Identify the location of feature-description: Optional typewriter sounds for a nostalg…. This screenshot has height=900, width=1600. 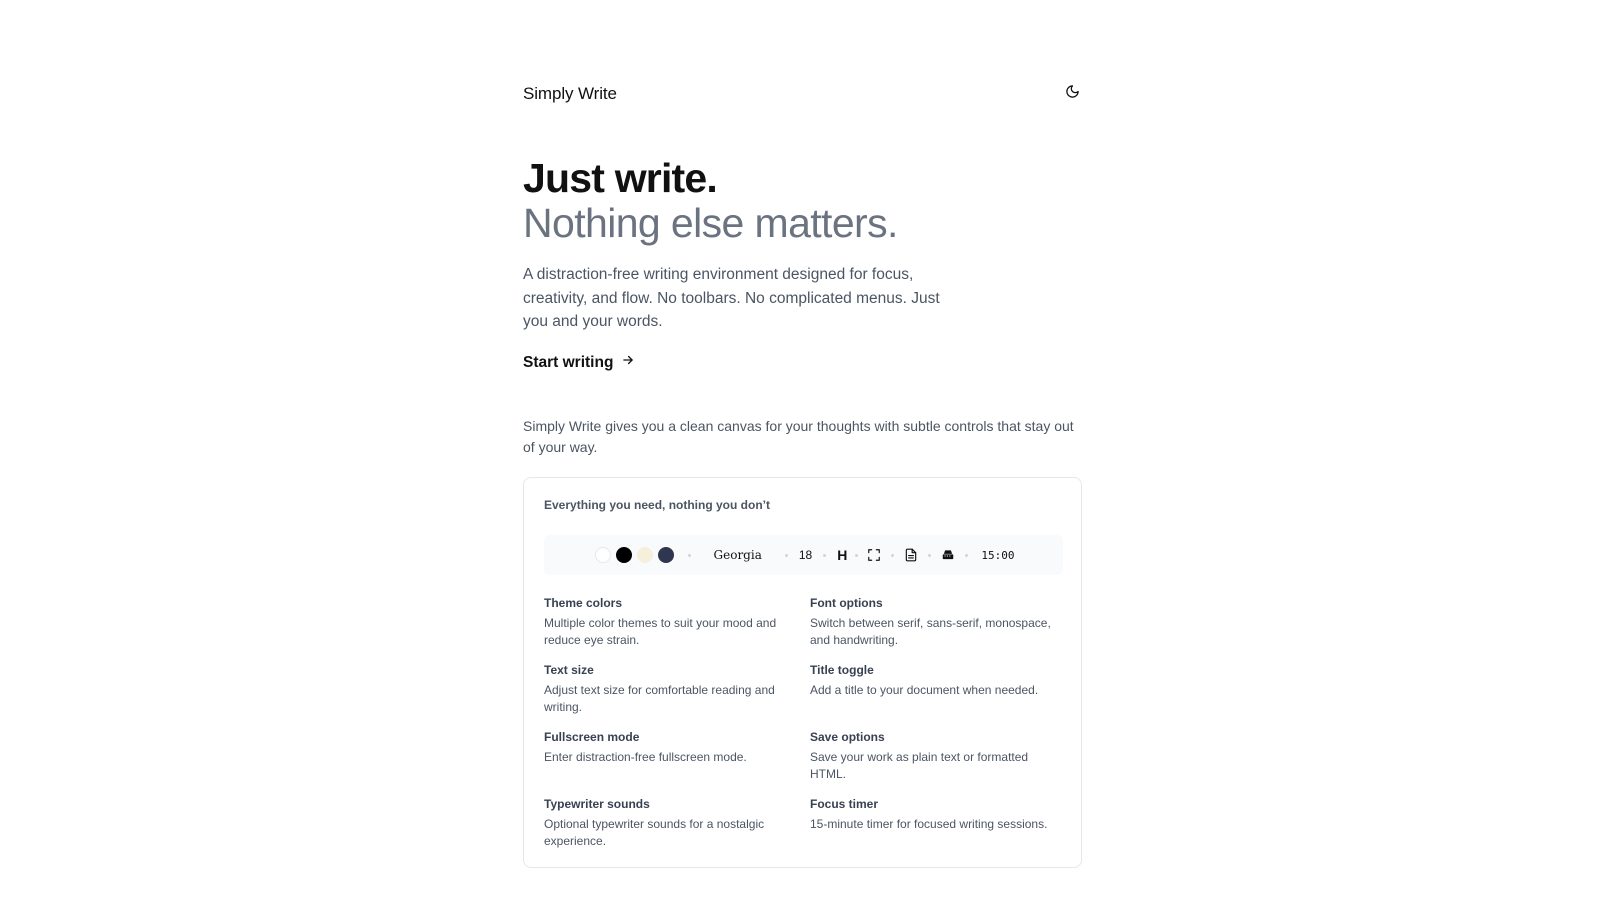
(654, 832).